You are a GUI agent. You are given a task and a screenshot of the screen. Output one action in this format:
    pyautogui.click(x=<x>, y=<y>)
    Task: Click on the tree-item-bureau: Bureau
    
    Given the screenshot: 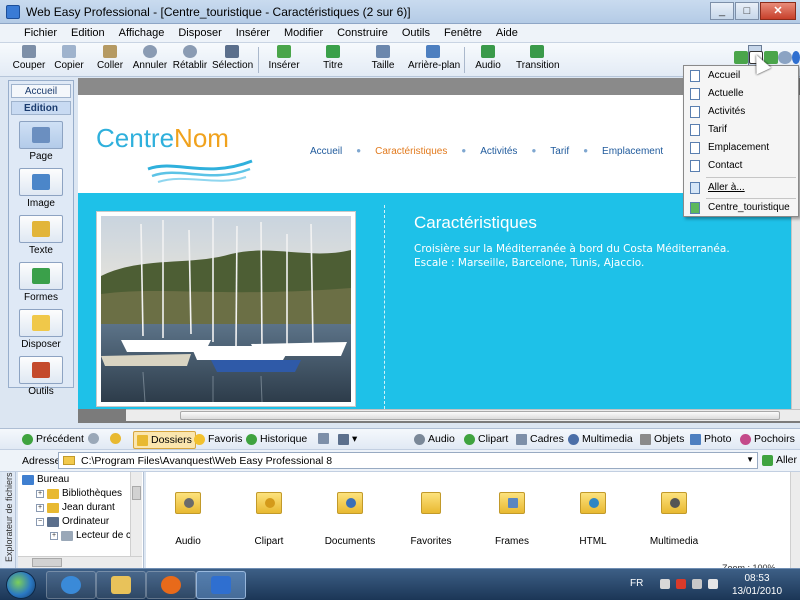 What is the action you would take?
    pyautogui.click(x=45, y=479)
    